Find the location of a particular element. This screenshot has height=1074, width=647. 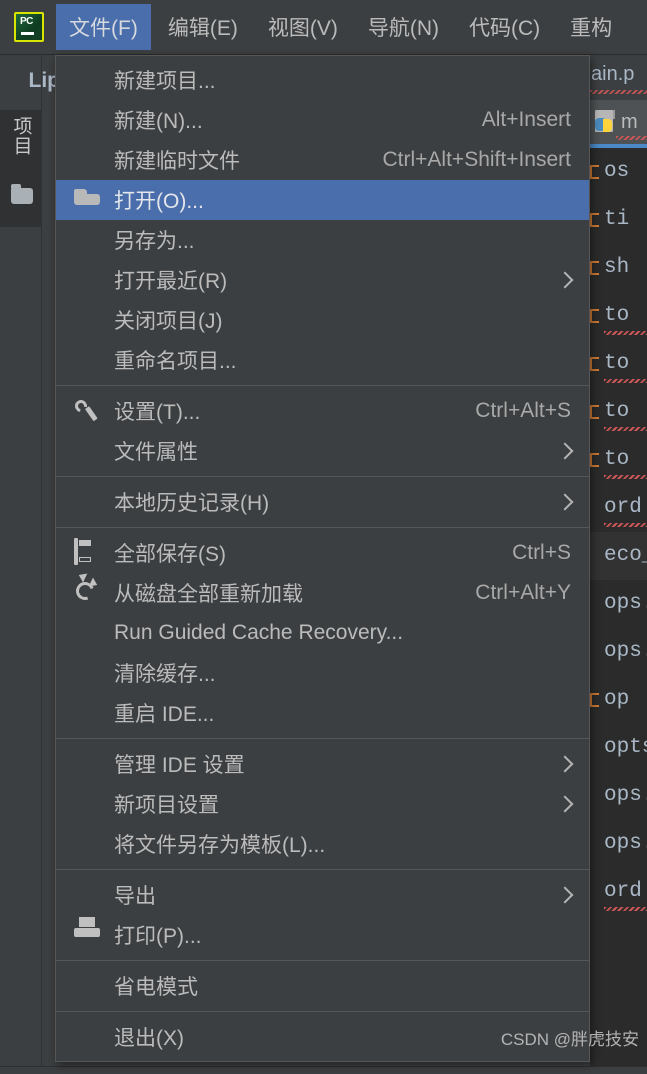

menu-item-label: 关闭项目(J) is located at coordinates (168, 321).